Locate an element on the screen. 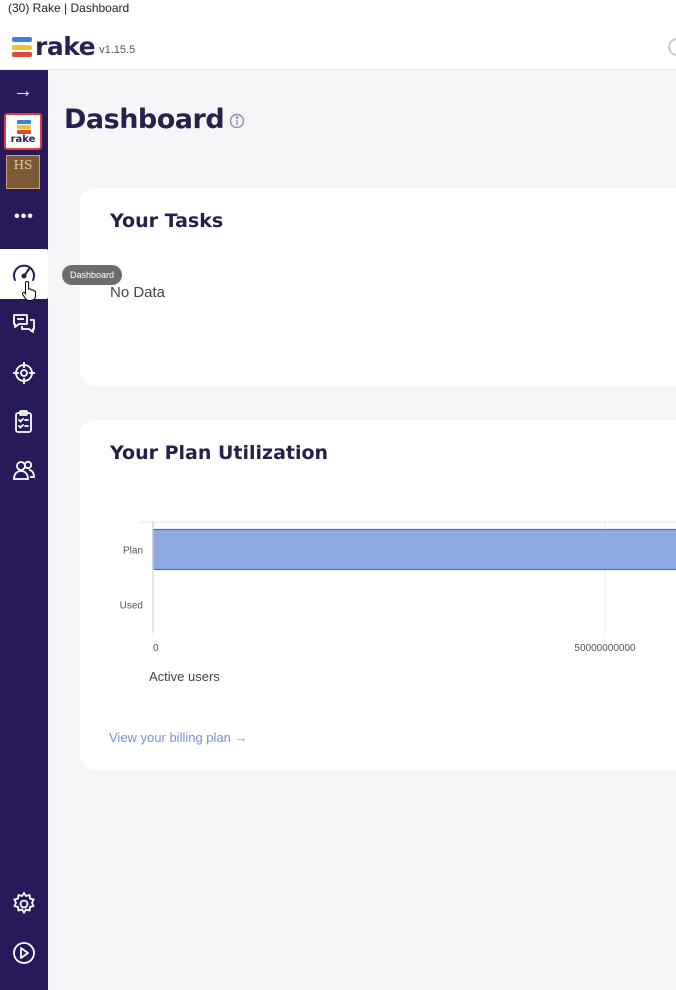 The image size is (676, 990). header-ring-icon is located at coordinates (672, 47).